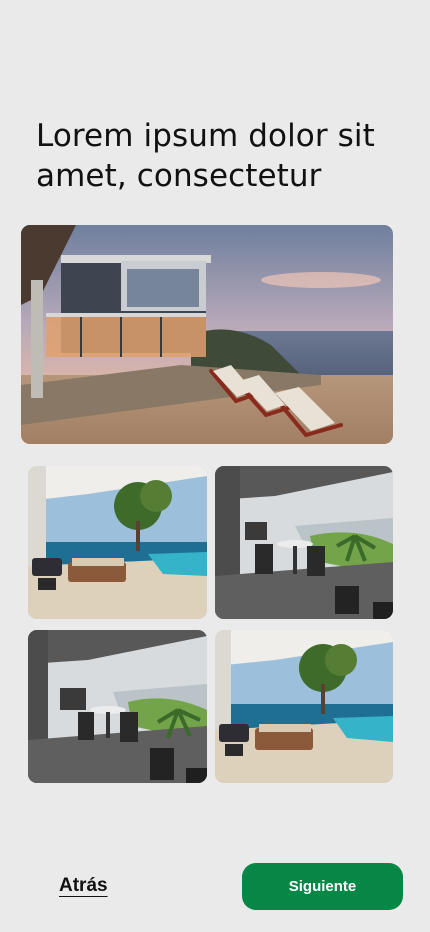 Image resolution: width=430 pixels, height=932 pixels. Describe the element at coordinates (322, 886) in the screenshot. I see `next-button: Siguiente` at that location.